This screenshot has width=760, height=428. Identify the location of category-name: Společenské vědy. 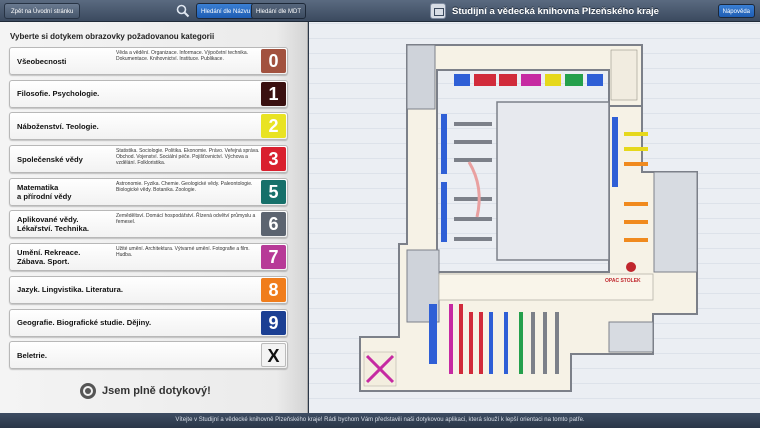
(50, 159).